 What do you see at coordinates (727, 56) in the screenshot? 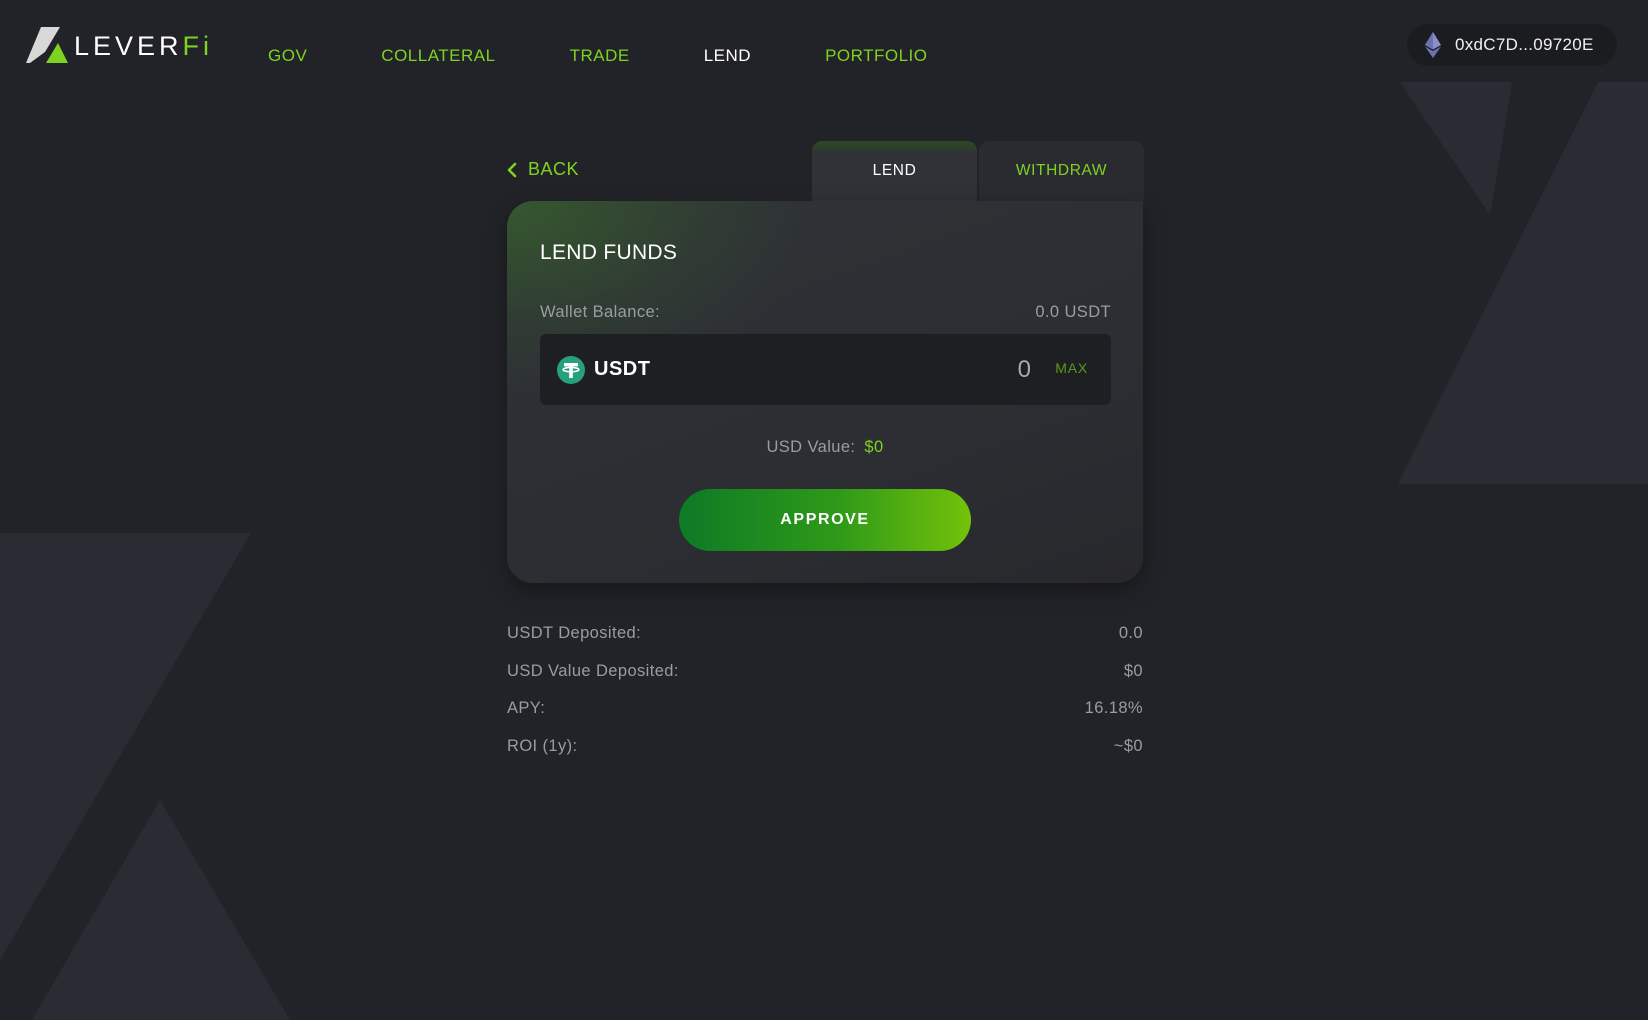
I see `nav-item-lend: LEND` at bounding box center [727, 56].